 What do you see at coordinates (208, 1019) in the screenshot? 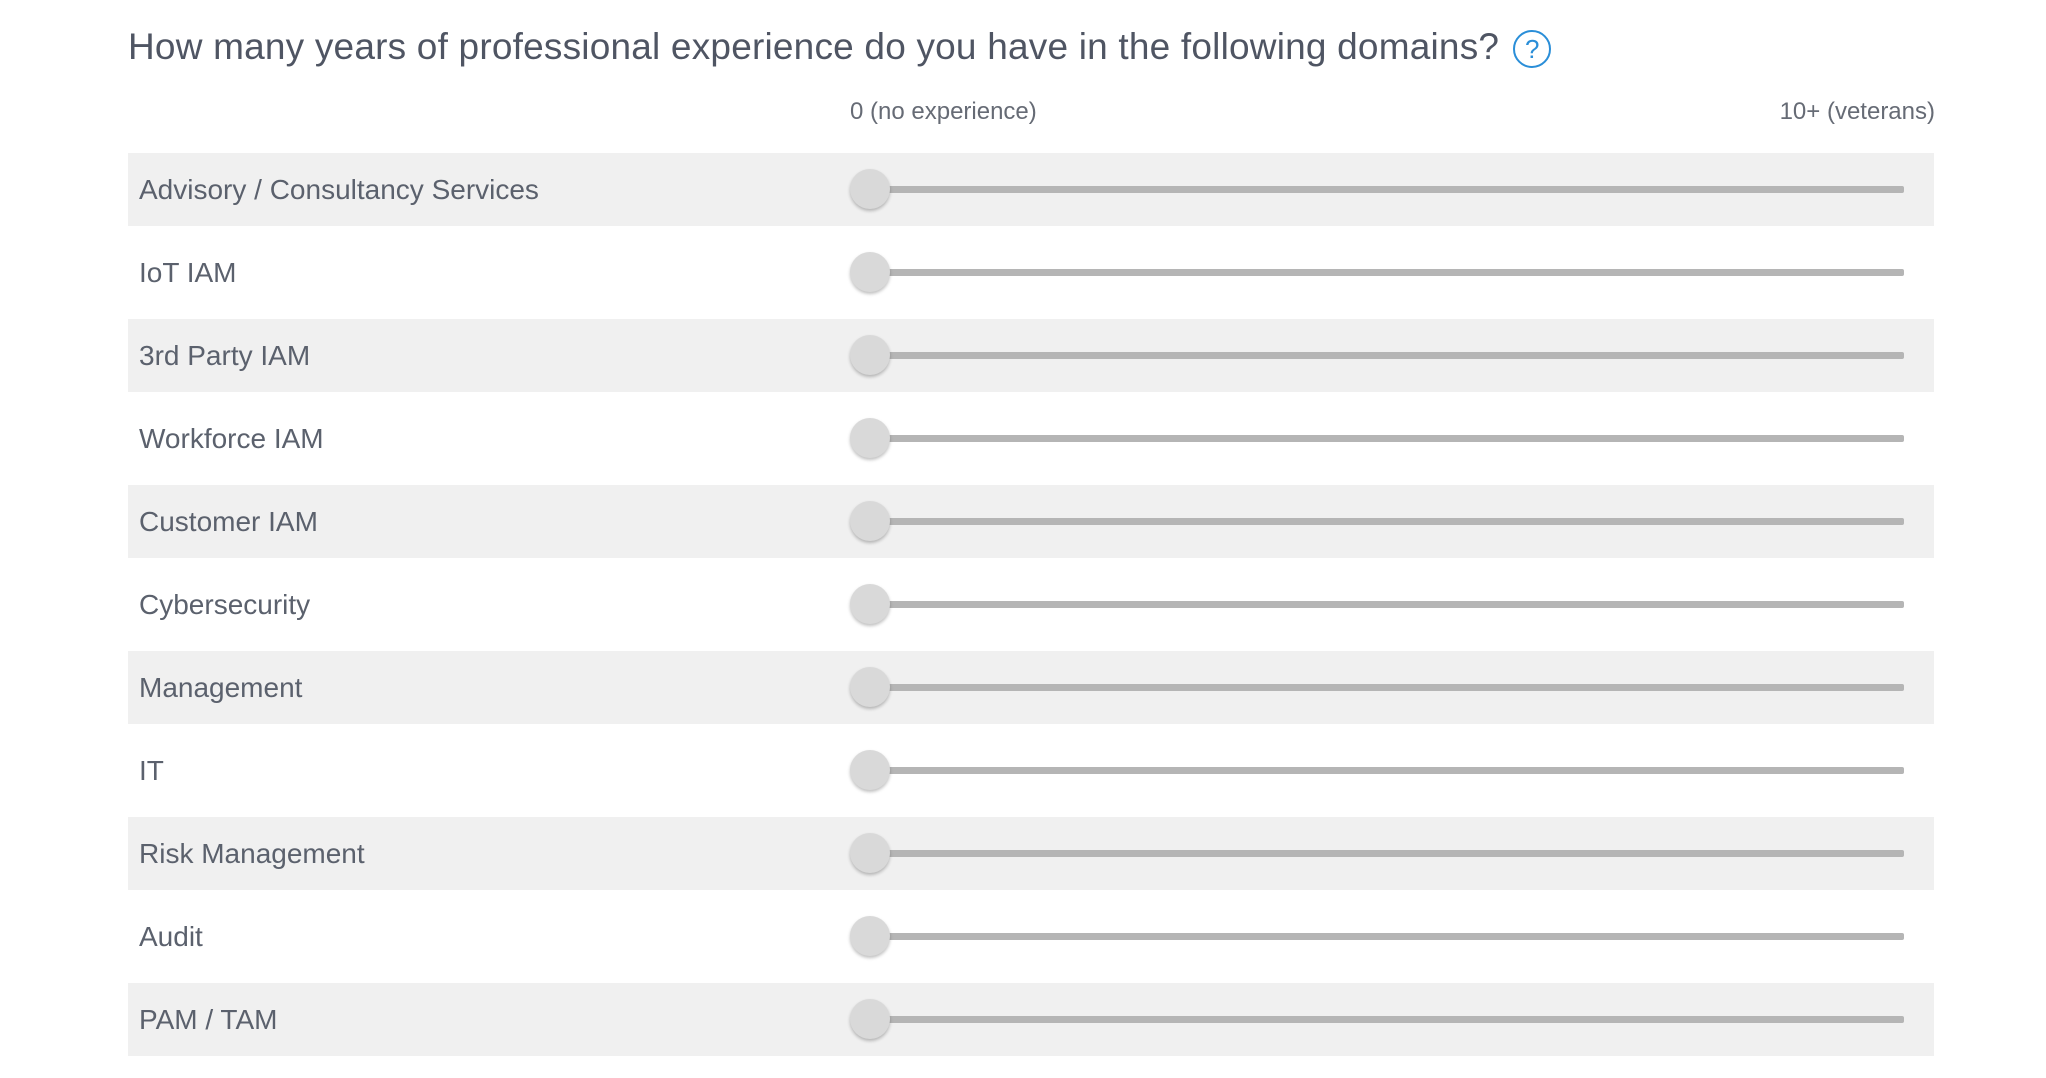
I see `row-label: PAM / TAM` at bounding box center [208, 1019].